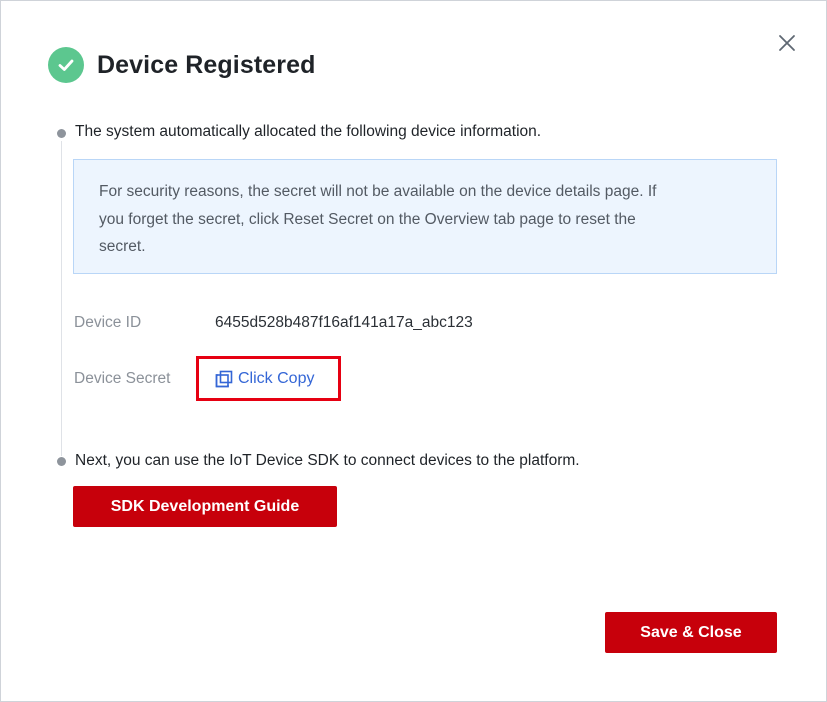 This screenshot has height=702, width=827. I want to click on timeline-line, so click(61, 298).